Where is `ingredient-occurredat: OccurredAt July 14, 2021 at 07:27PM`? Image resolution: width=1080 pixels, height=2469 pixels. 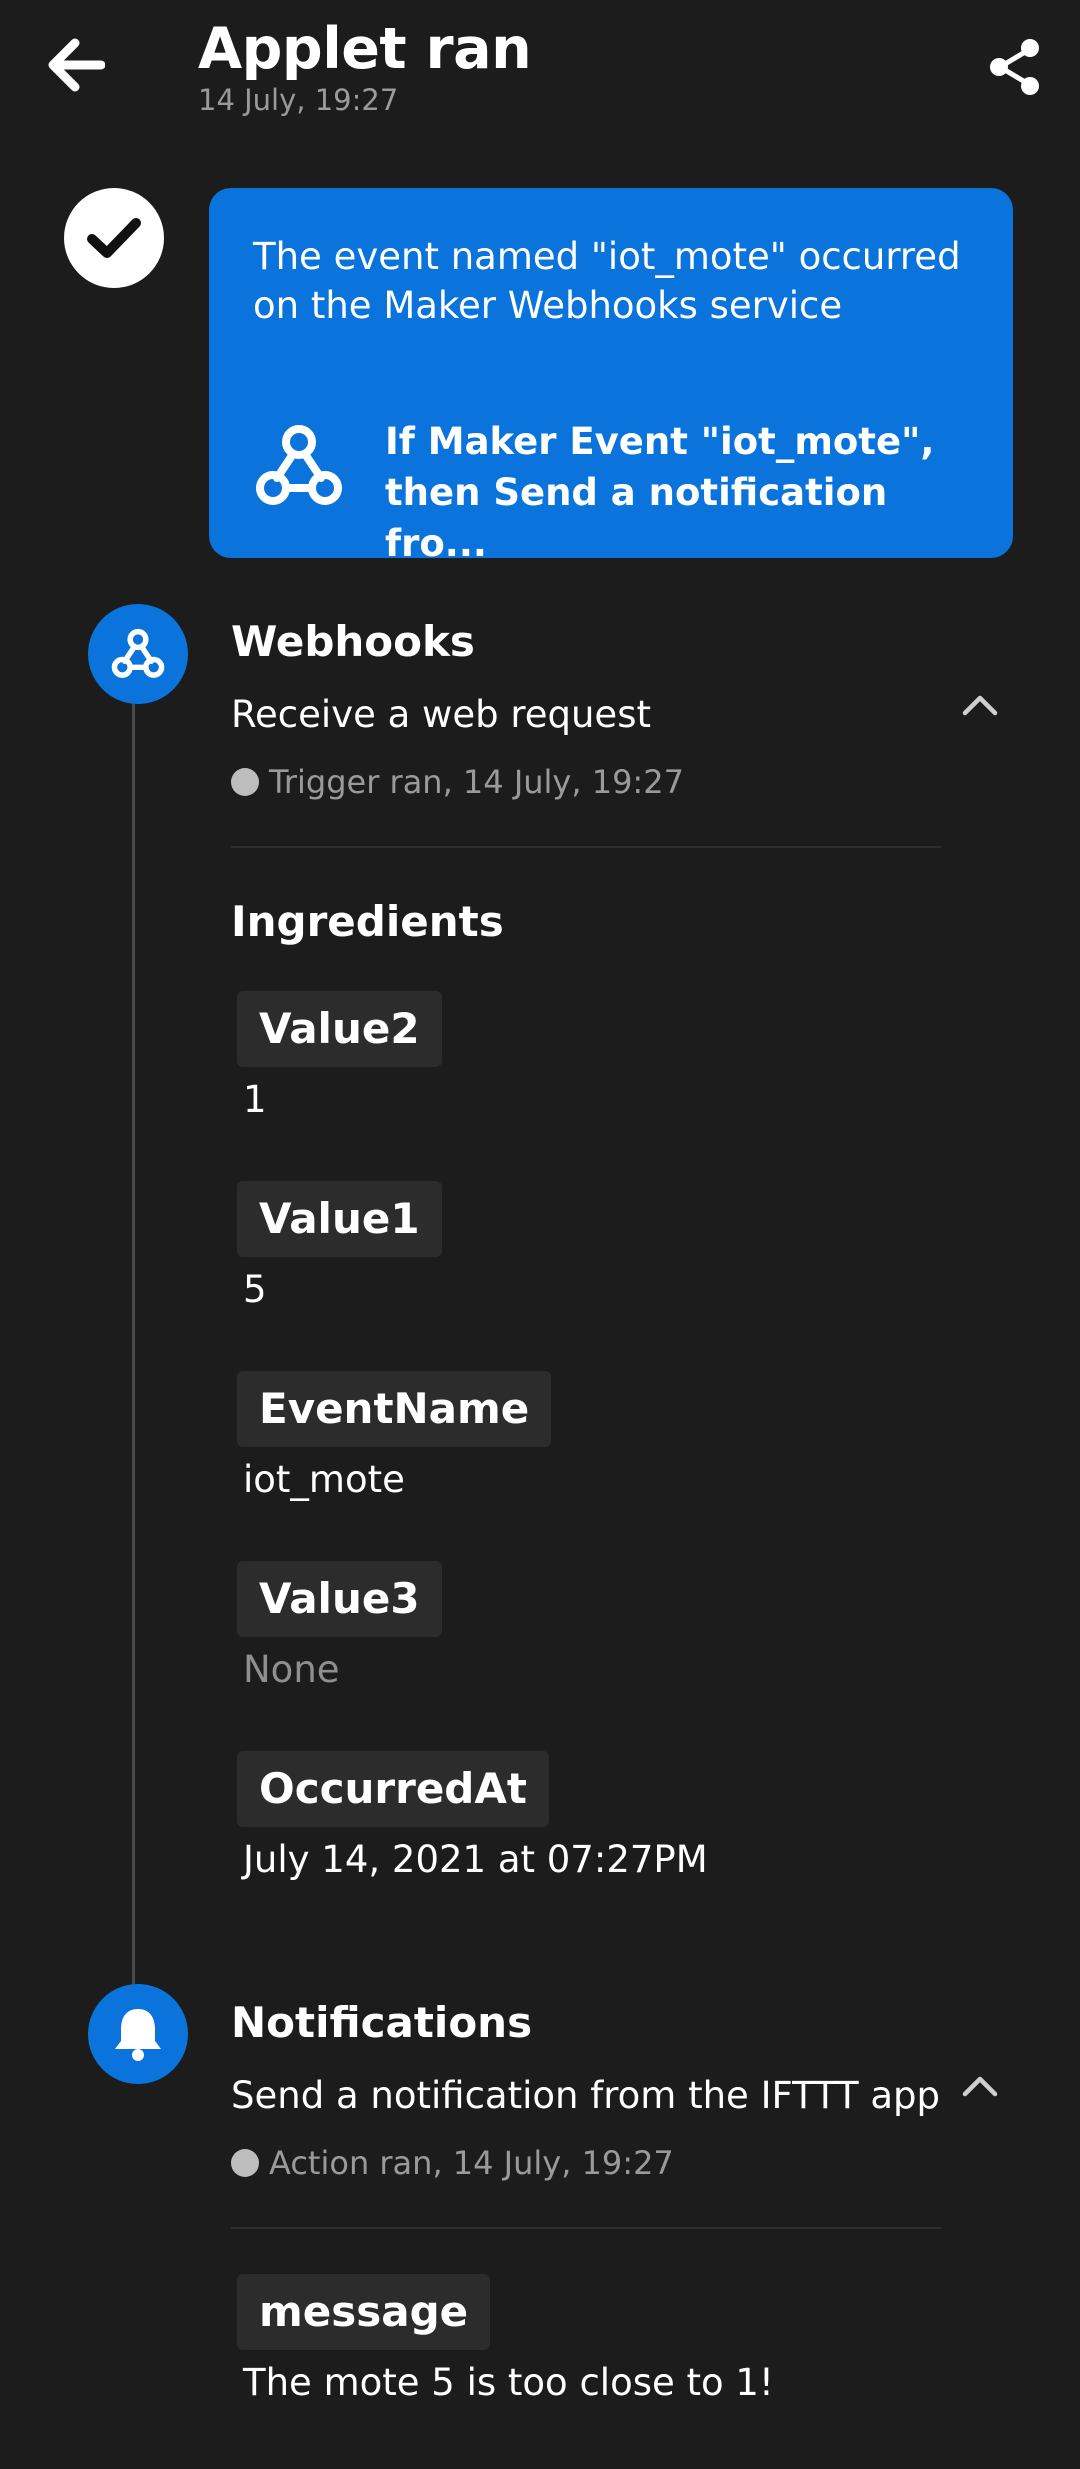
ingredient-occurredat: OccurredAt July 14, 2021 at 07:27PM is located at coordinates (472, 1817).